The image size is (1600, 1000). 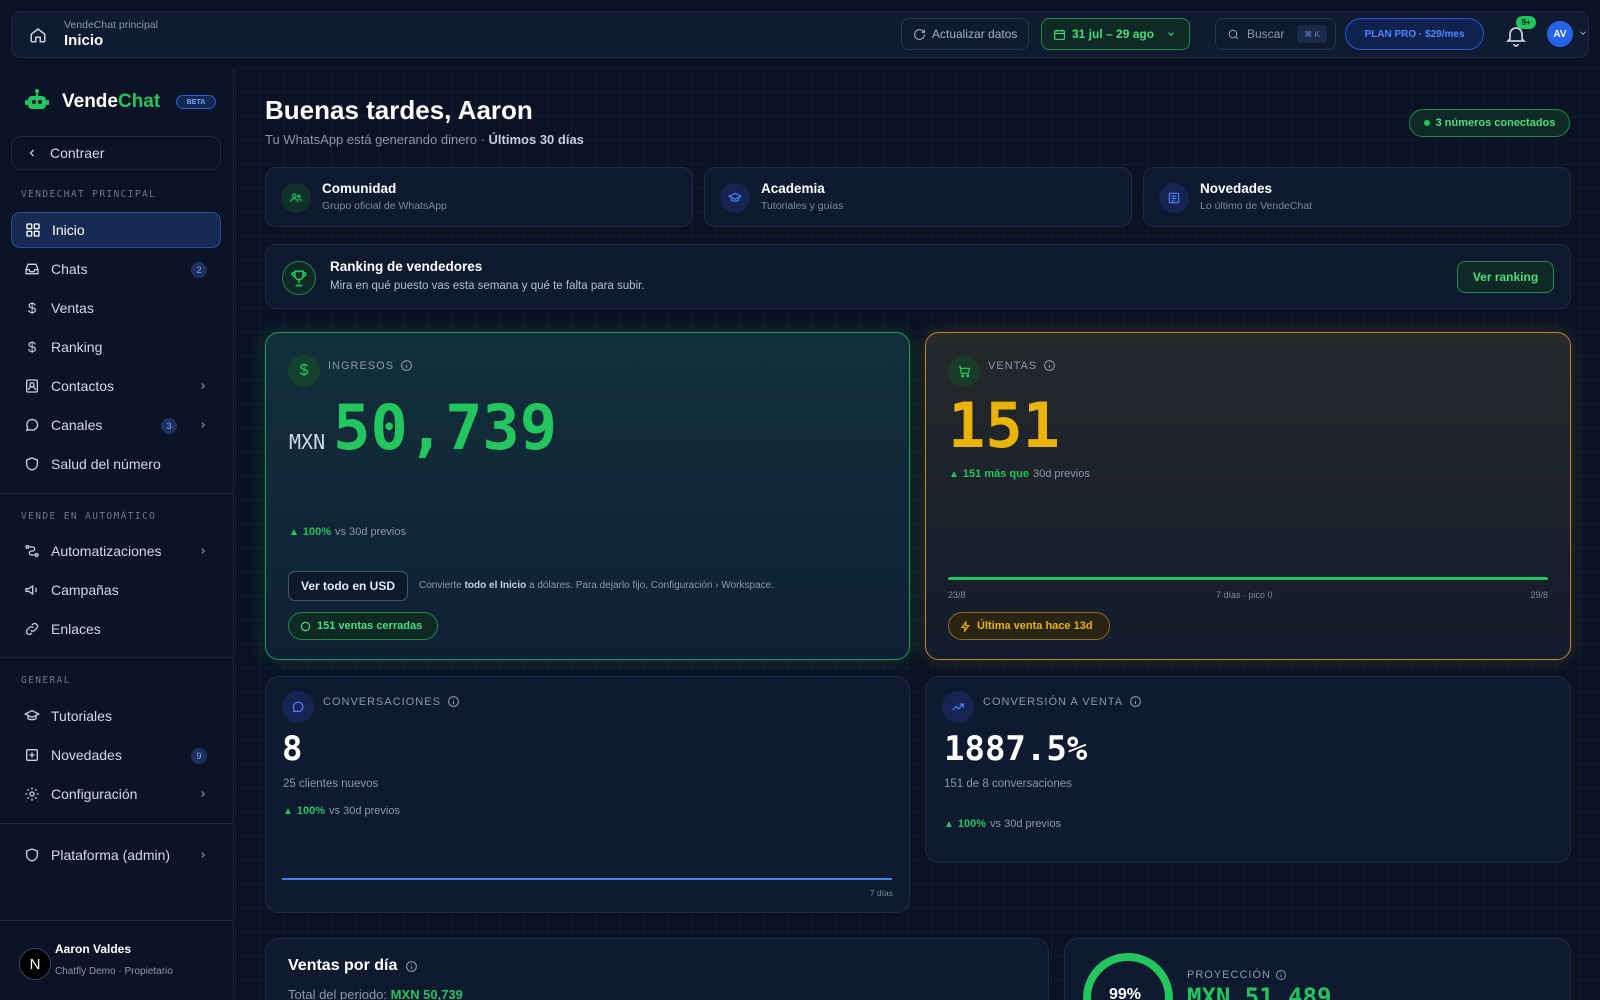 I want to click on inbox-icon, so click(x=32, y=269).